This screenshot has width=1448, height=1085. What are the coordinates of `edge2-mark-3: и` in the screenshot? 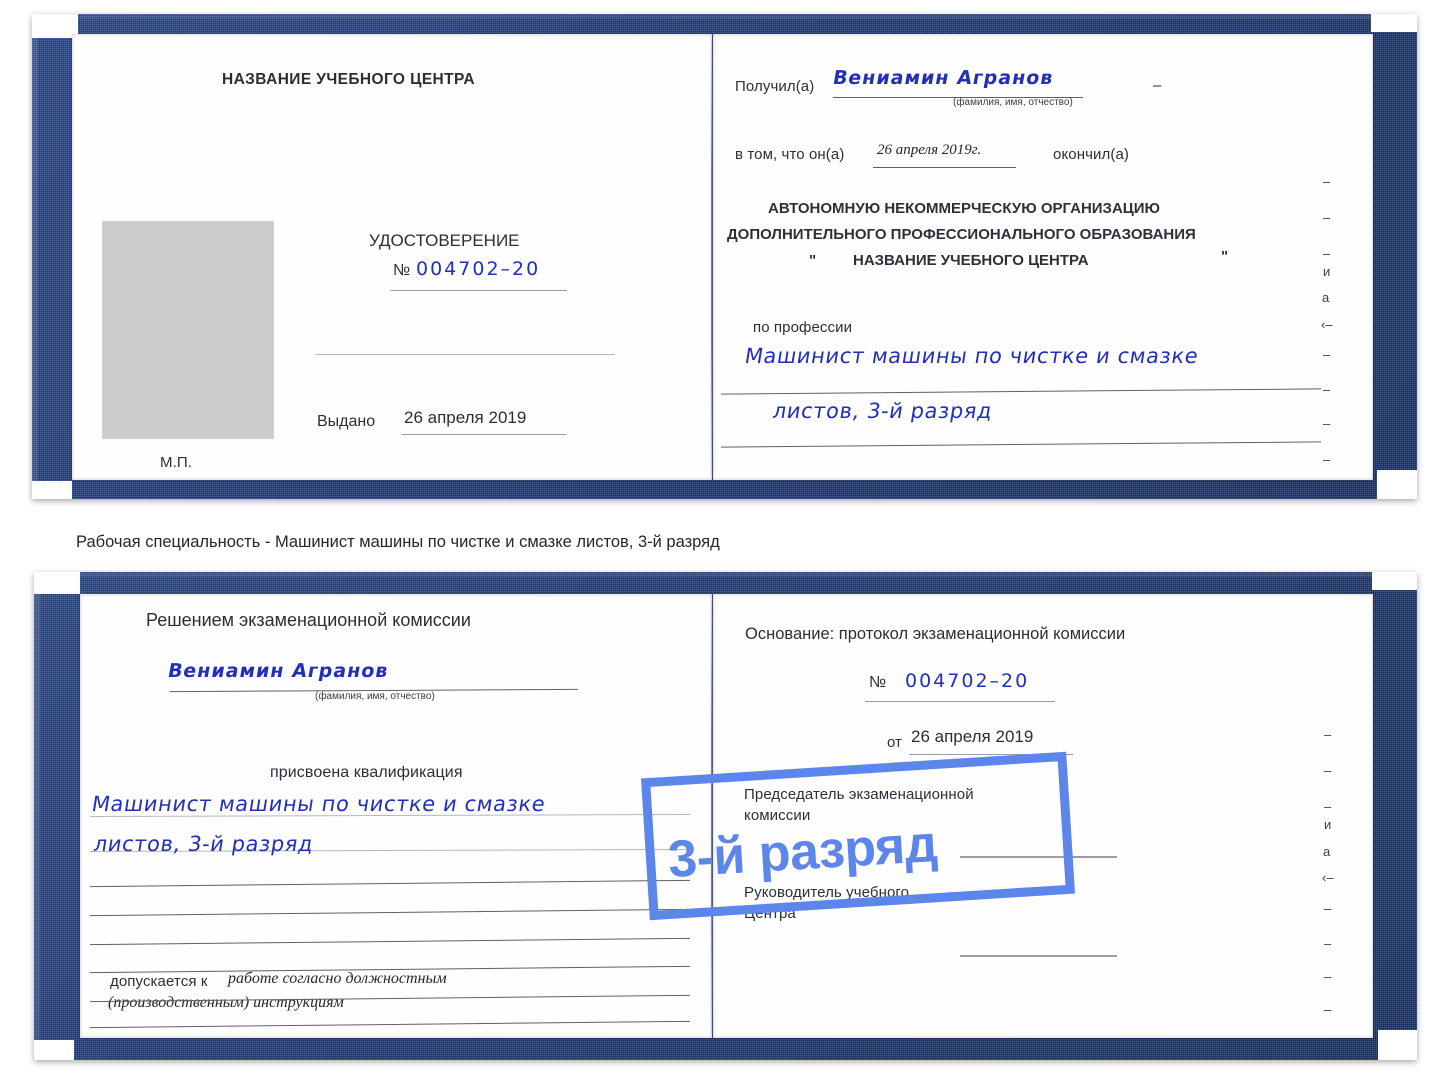 It's located at (1328, 824).